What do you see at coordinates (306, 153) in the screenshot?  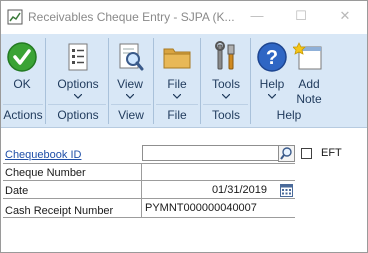 I see `eft-checkbox` at bounding box center [306, 153].